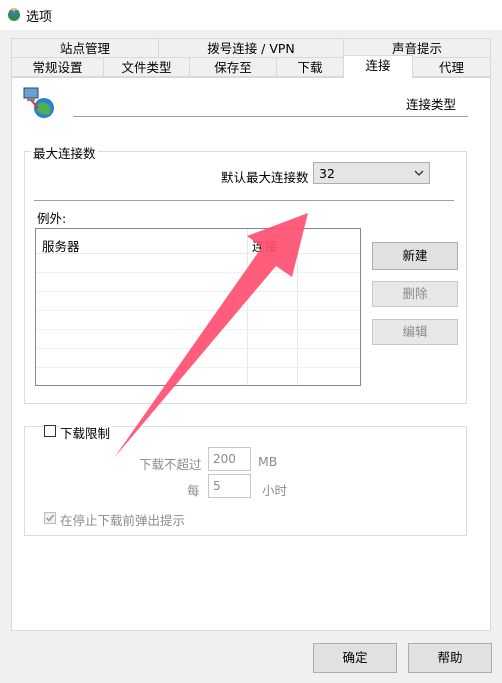  What do you see at coordinates (267, 245) in the screenshot?
I see `column-connections: 连接` at bounding box center [267, 245].